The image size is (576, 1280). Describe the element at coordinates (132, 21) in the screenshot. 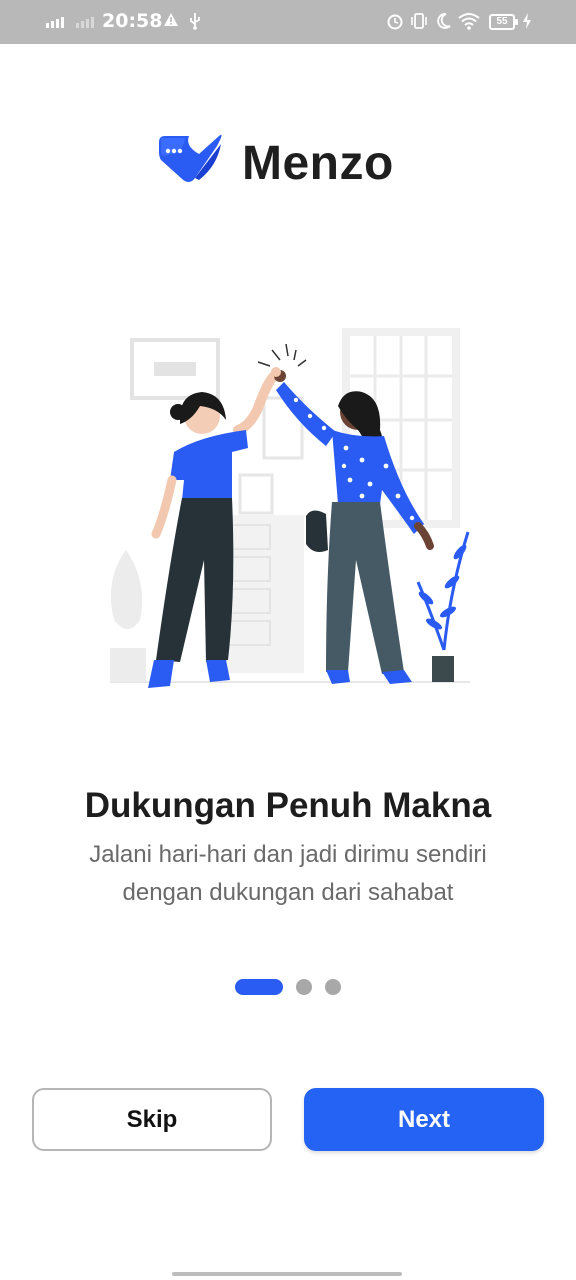

I see `clock: 20:58` at that location.